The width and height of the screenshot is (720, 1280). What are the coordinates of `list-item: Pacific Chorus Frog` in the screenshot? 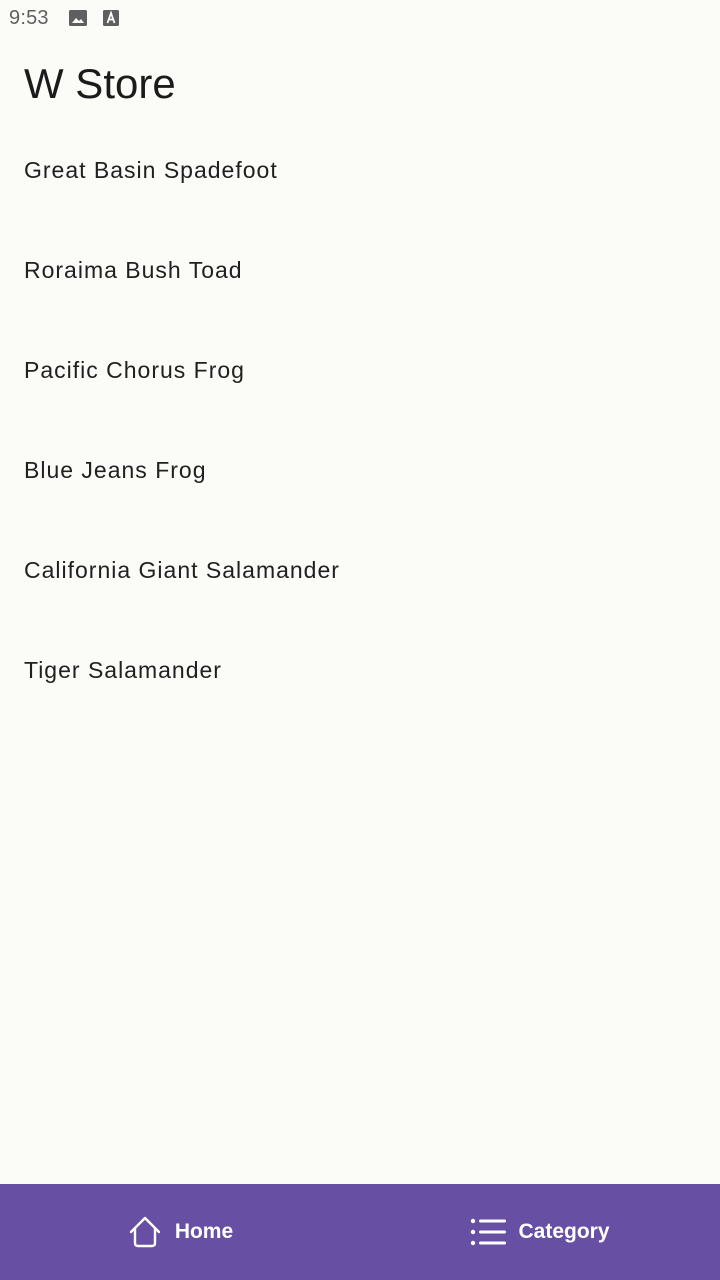 It's located at (360, 370).